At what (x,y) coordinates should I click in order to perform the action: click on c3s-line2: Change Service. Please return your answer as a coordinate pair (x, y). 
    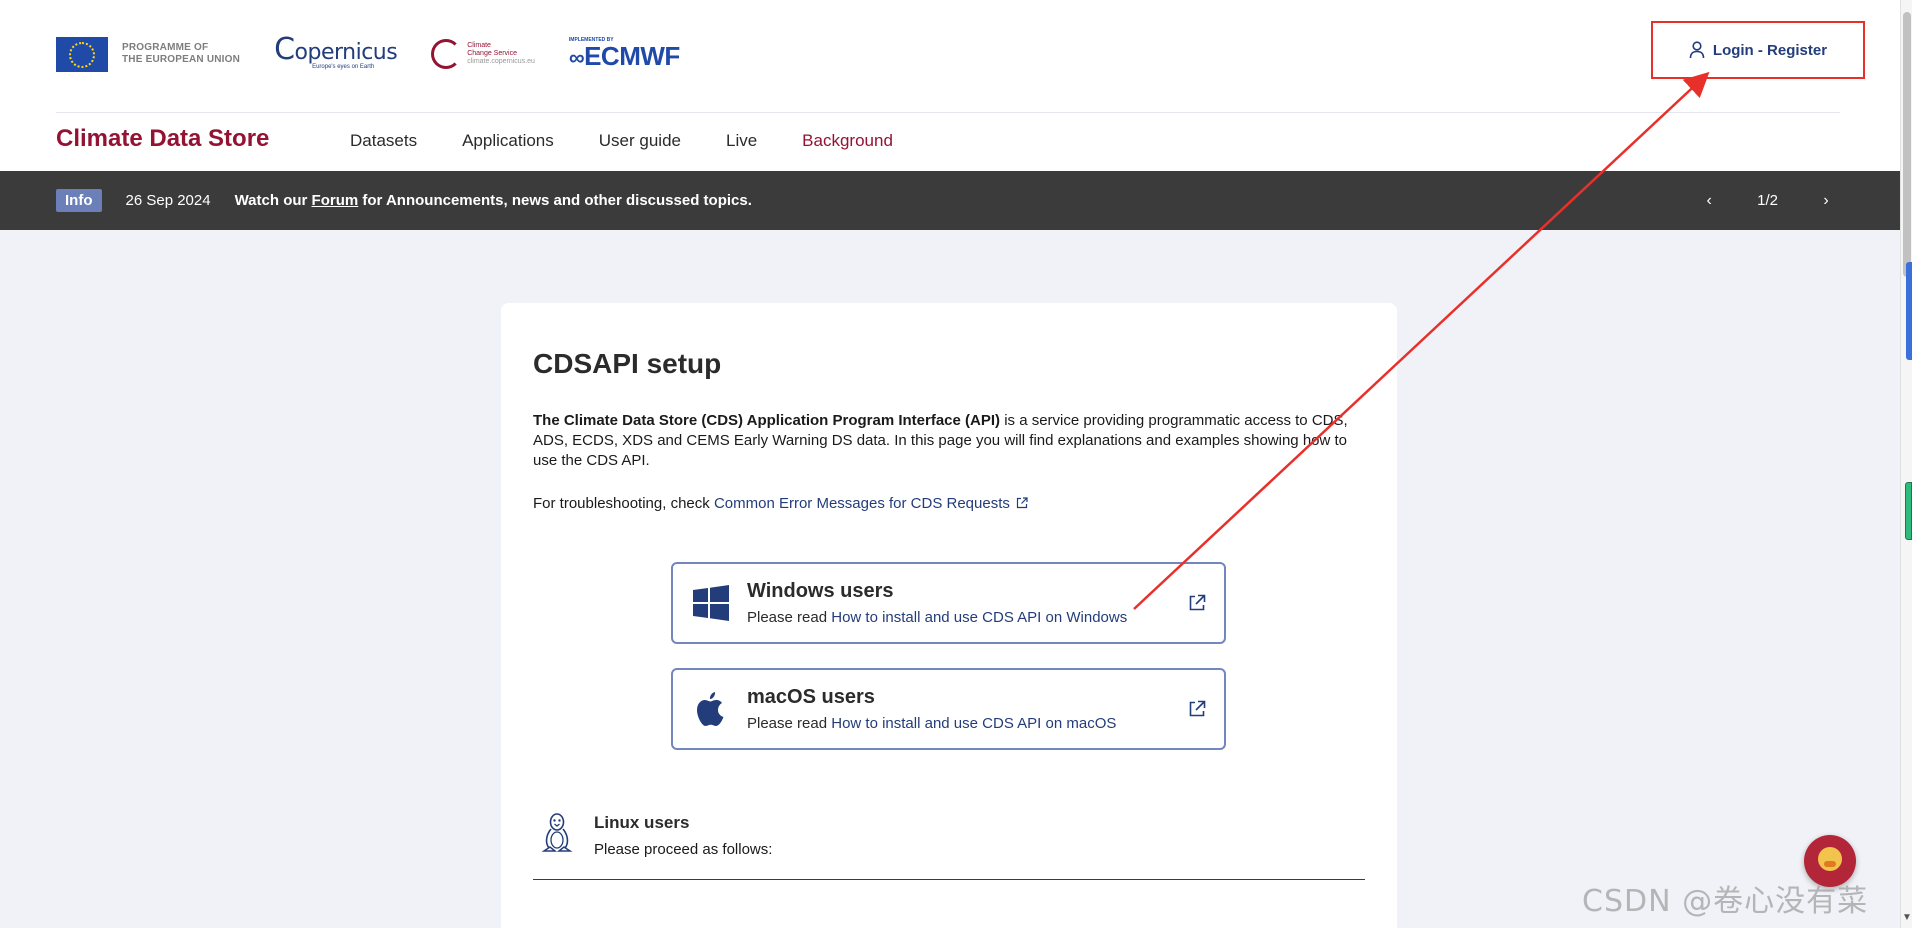
    Looking at the image, I should click on (492, 53).